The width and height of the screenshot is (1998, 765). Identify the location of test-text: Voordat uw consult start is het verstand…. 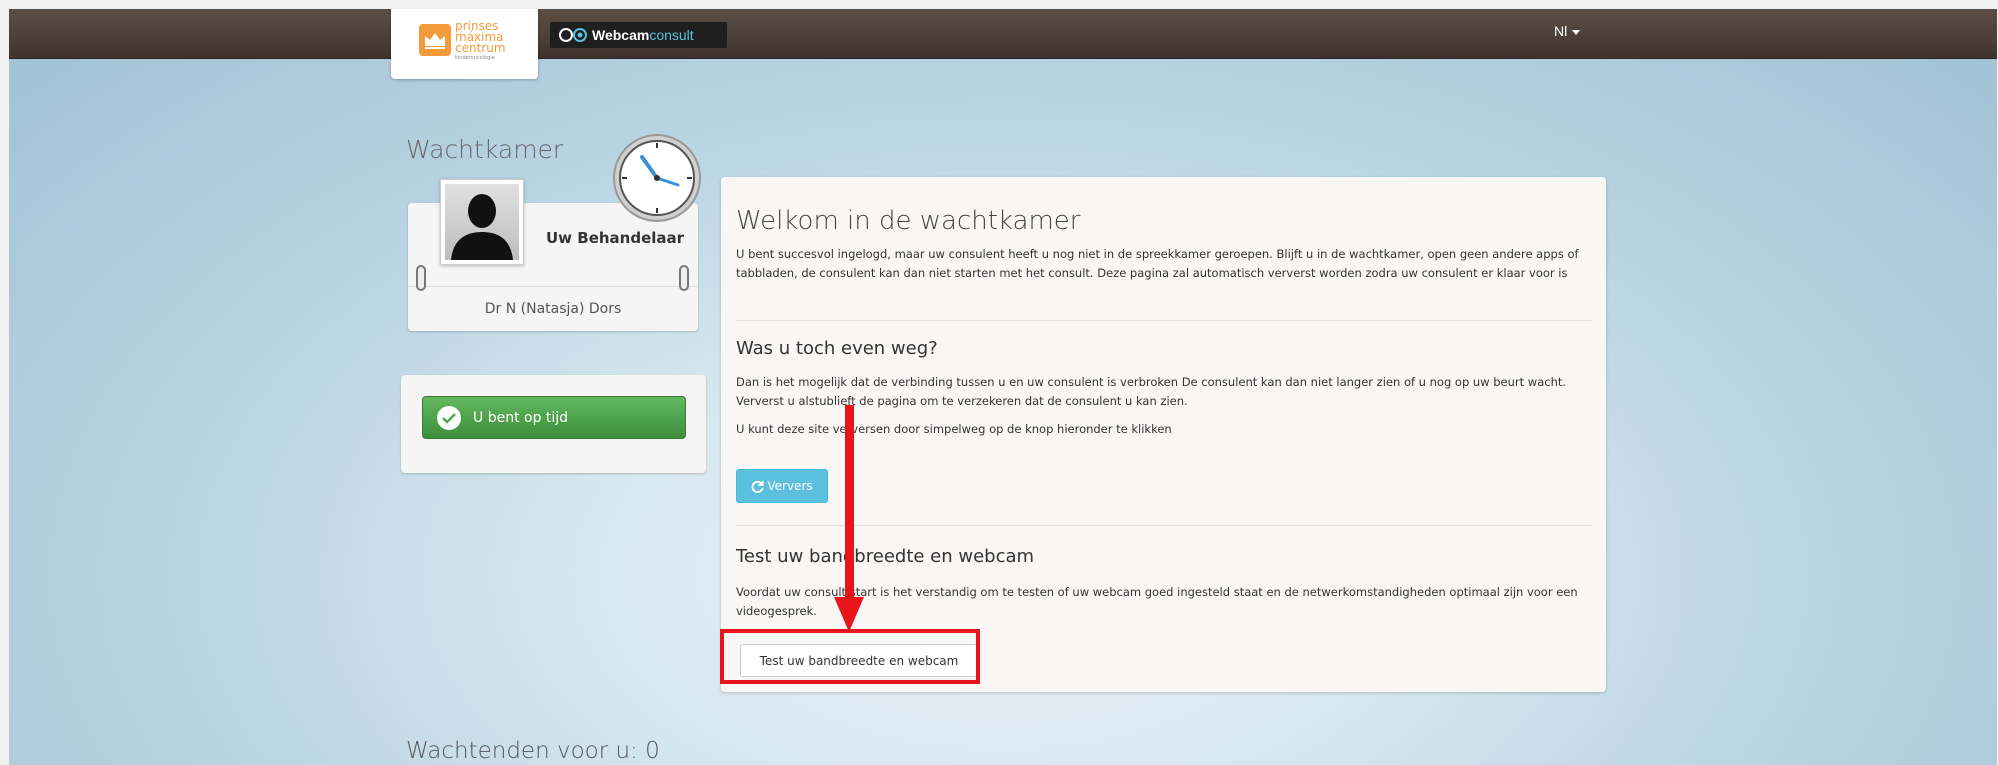
(1157, 601).